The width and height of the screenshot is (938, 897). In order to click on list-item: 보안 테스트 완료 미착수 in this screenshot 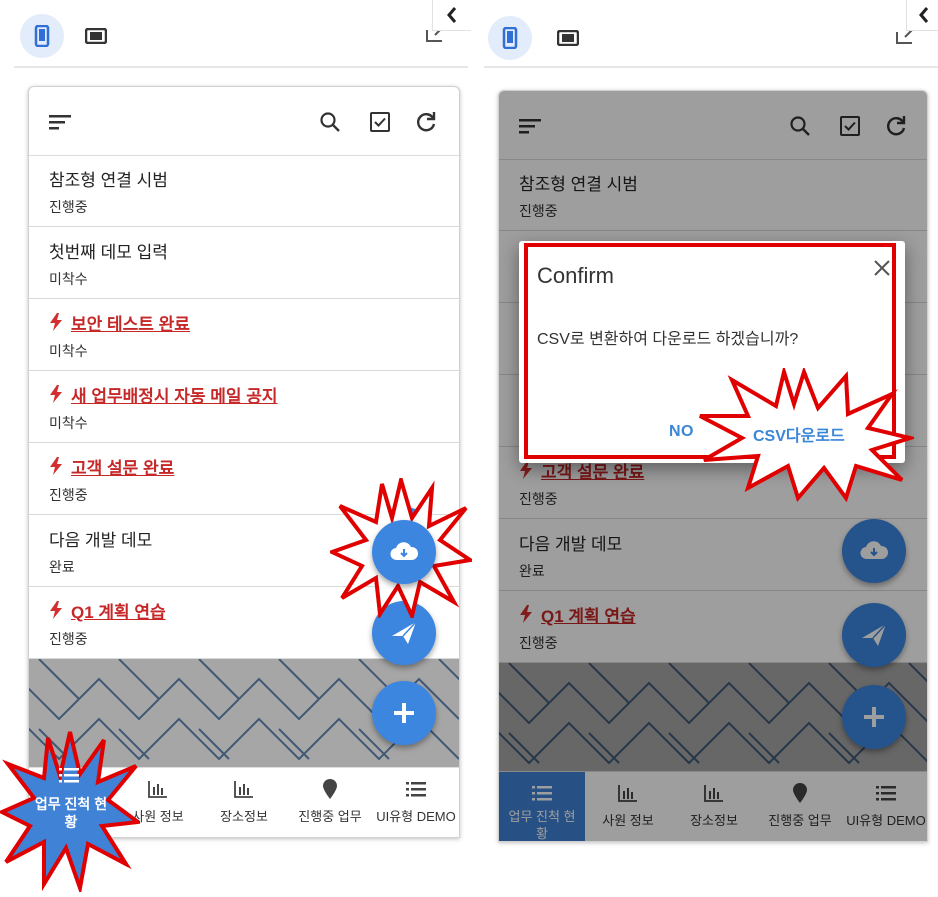, I will do `click(244, 335)`.